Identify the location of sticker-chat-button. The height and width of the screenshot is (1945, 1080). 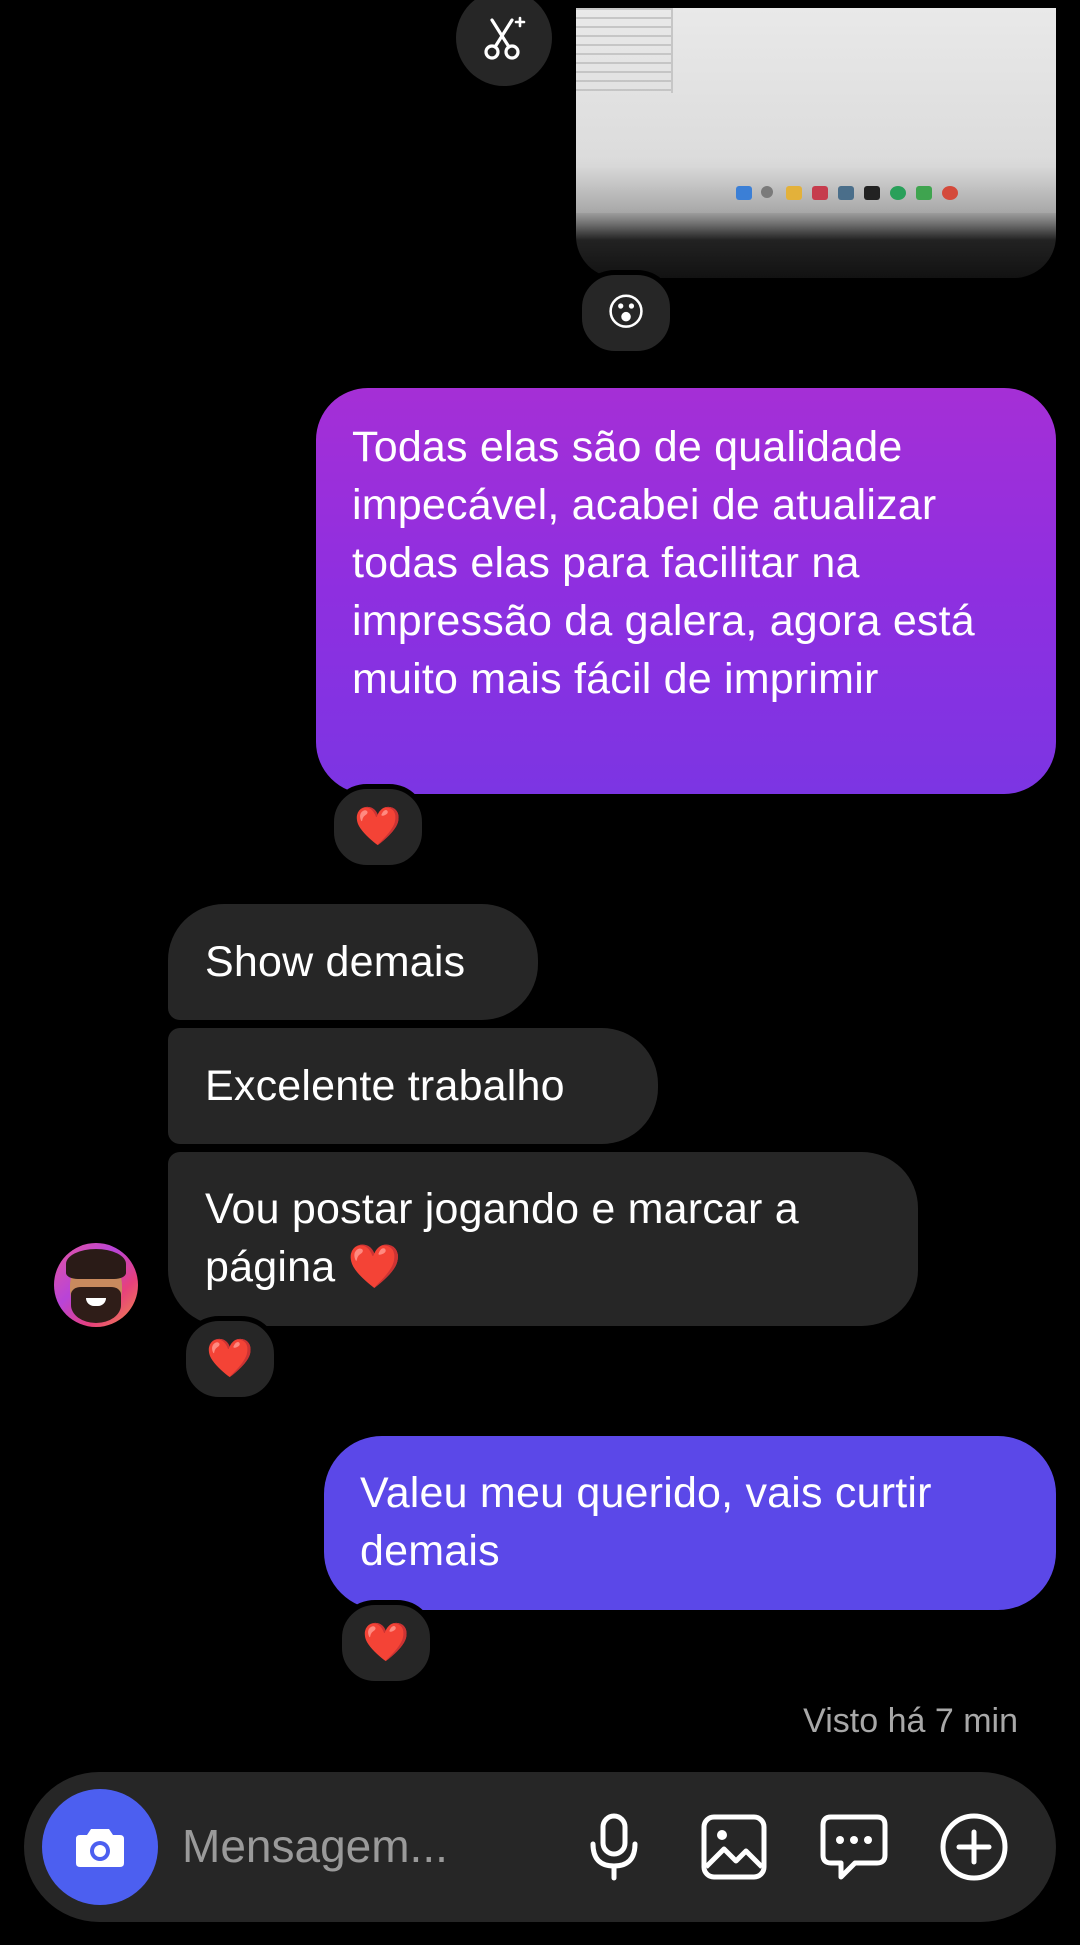
(854, 1847).